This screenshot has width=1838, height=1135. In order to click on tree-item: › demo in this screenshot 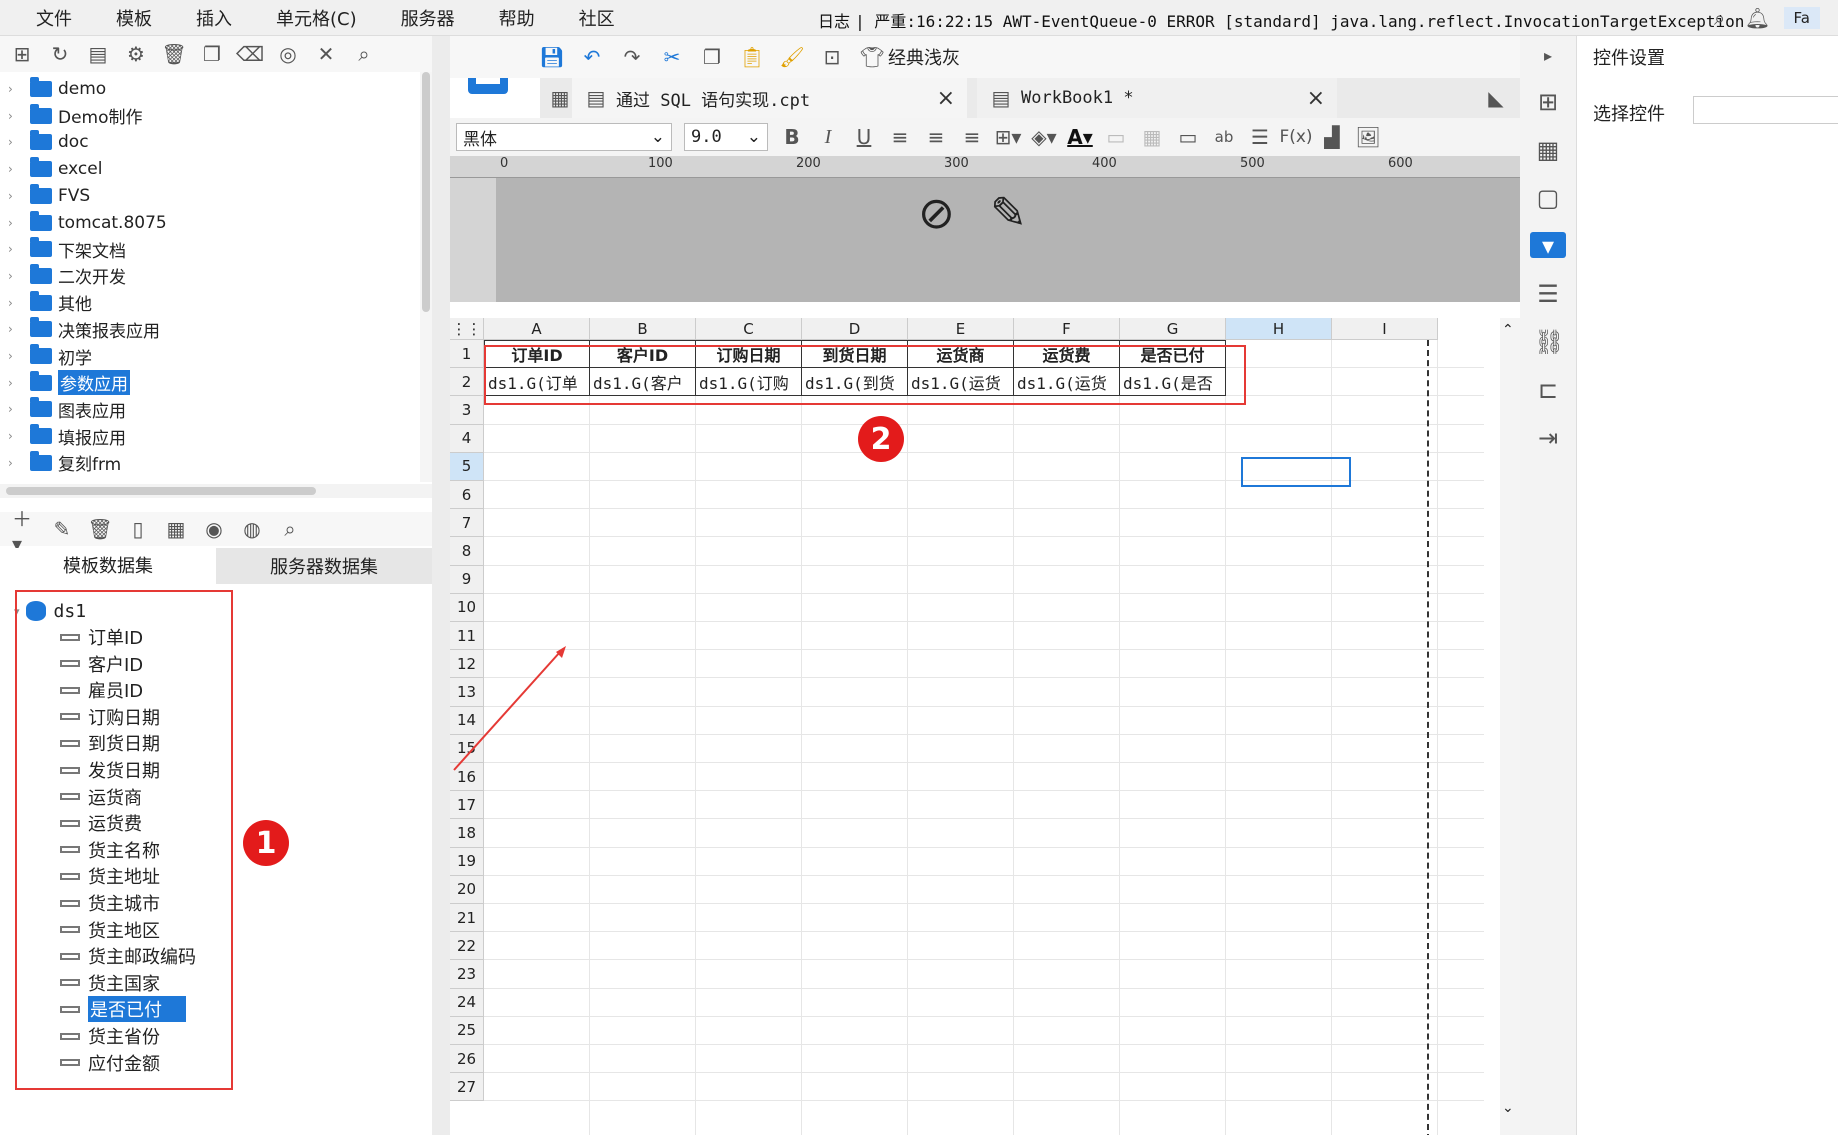, I will do `click(57, 89)`.